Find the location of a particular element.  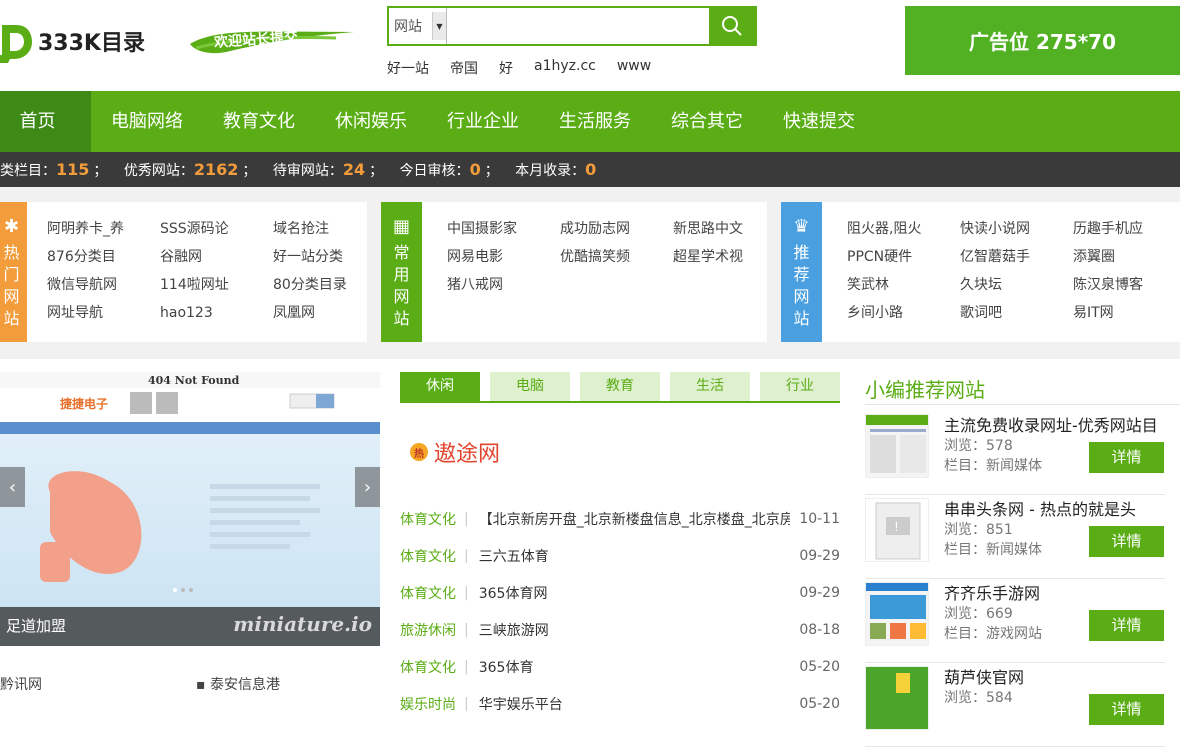

featured-title: 遨途网 is located at coordinates (467, 454).